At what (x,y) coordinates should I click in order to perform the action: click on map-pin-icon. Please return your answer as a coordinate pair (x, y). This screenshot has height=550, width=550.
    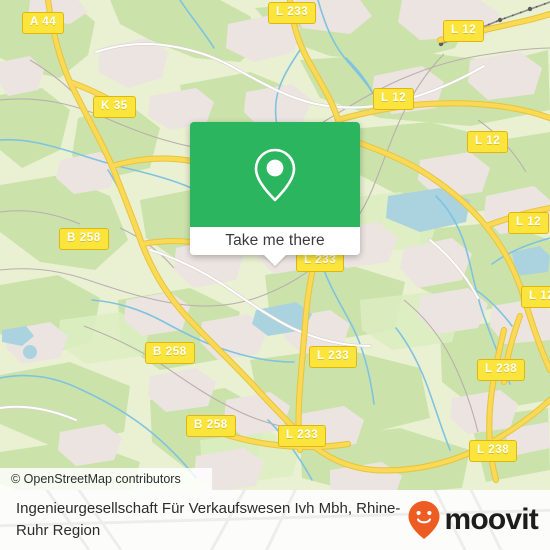
    Looking at the image, I should click on (275, 174).